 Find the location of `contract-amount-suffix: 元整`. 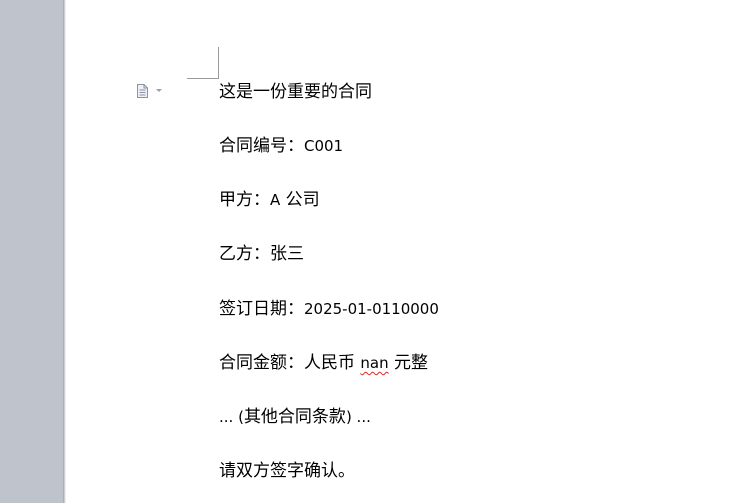

contract-amount-suffix: 元整 is located at coordinates (411, 363).